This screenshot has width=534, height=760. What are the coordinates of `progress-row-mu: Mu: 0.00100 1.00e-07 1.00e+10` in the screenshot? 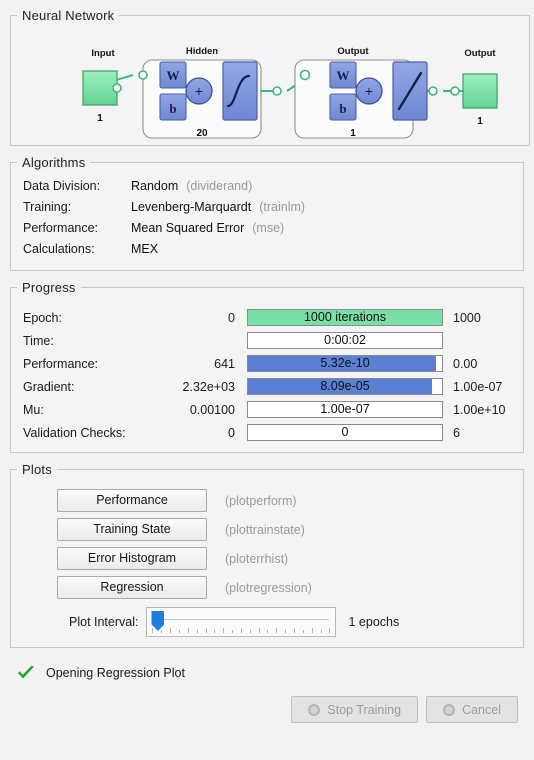 It's located at (267, 409).